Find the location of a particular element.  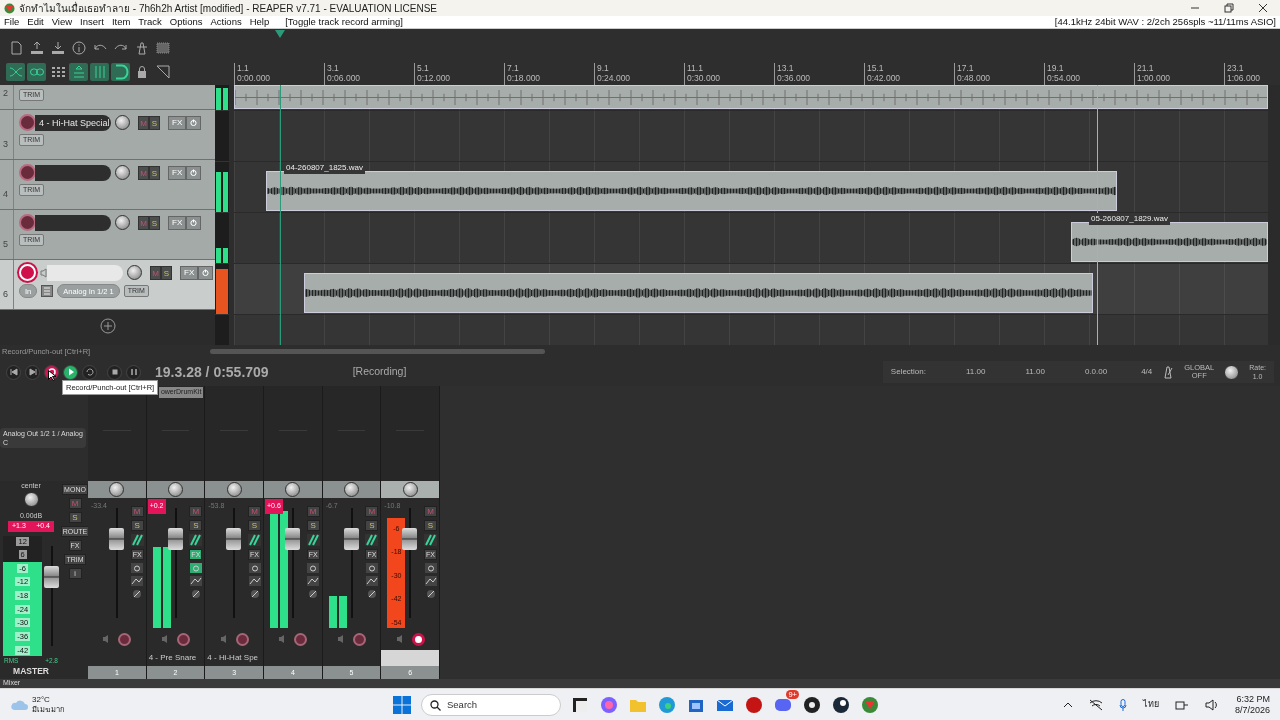

language-indicator: ไทย is located at coordinates (1150, 704).